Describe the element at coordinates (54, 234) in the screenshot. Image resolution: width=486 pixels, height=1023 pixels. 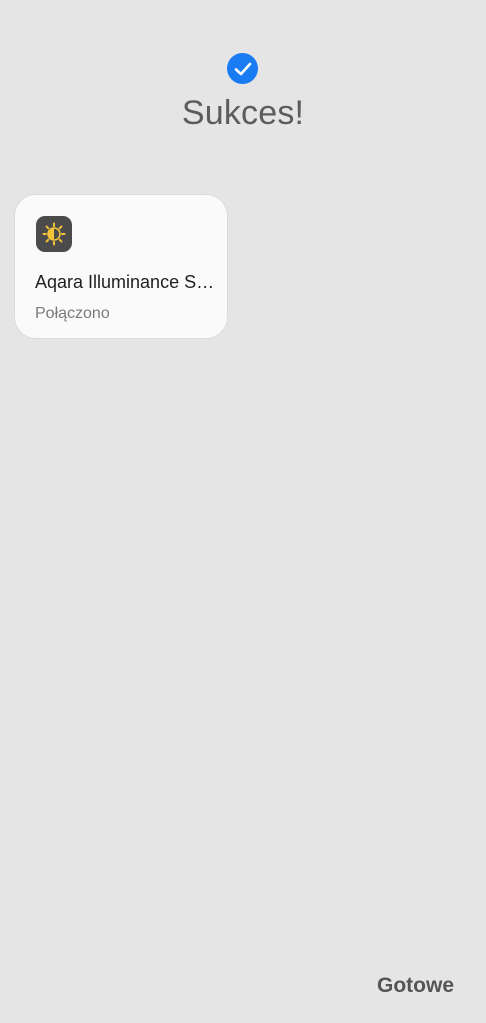
I see `sun-icon` at that location.